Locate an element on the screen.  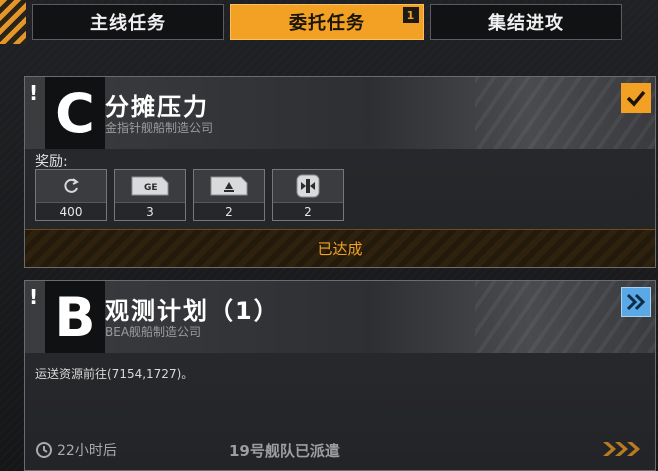
mission-grade: C is located at coordinates (75, 113).